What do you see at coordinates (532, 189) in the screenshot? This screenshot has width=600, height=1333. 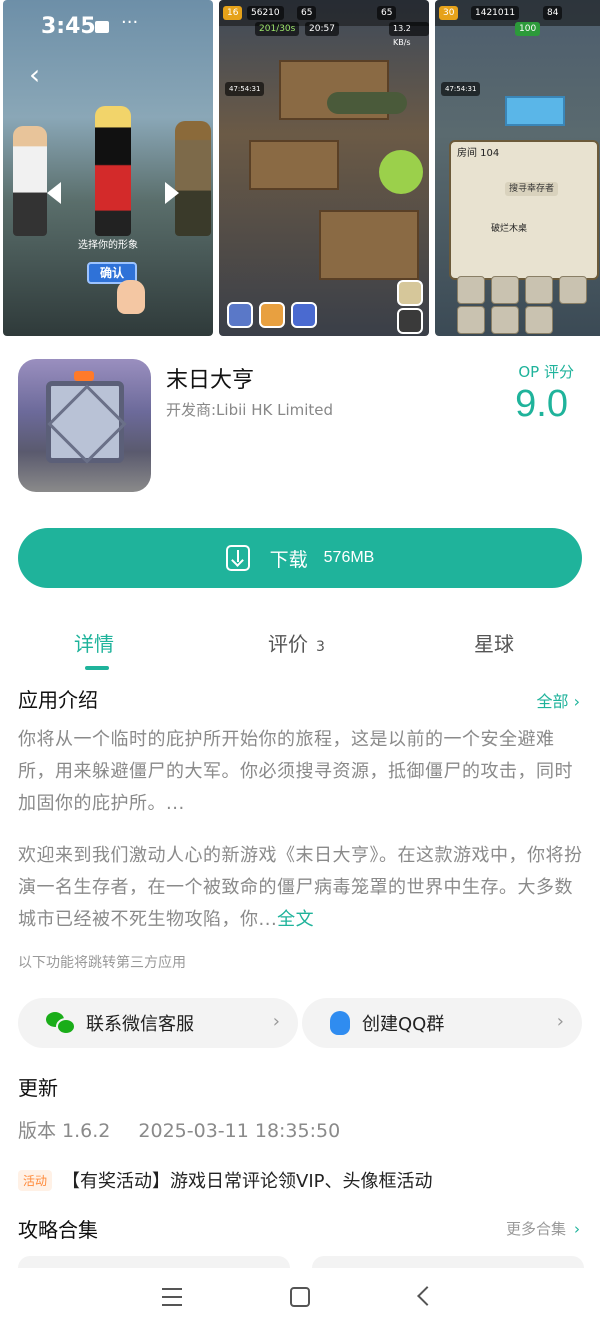 I see `search-survivors-button: 搜寻幸存者` at bounding box center [532, 189].